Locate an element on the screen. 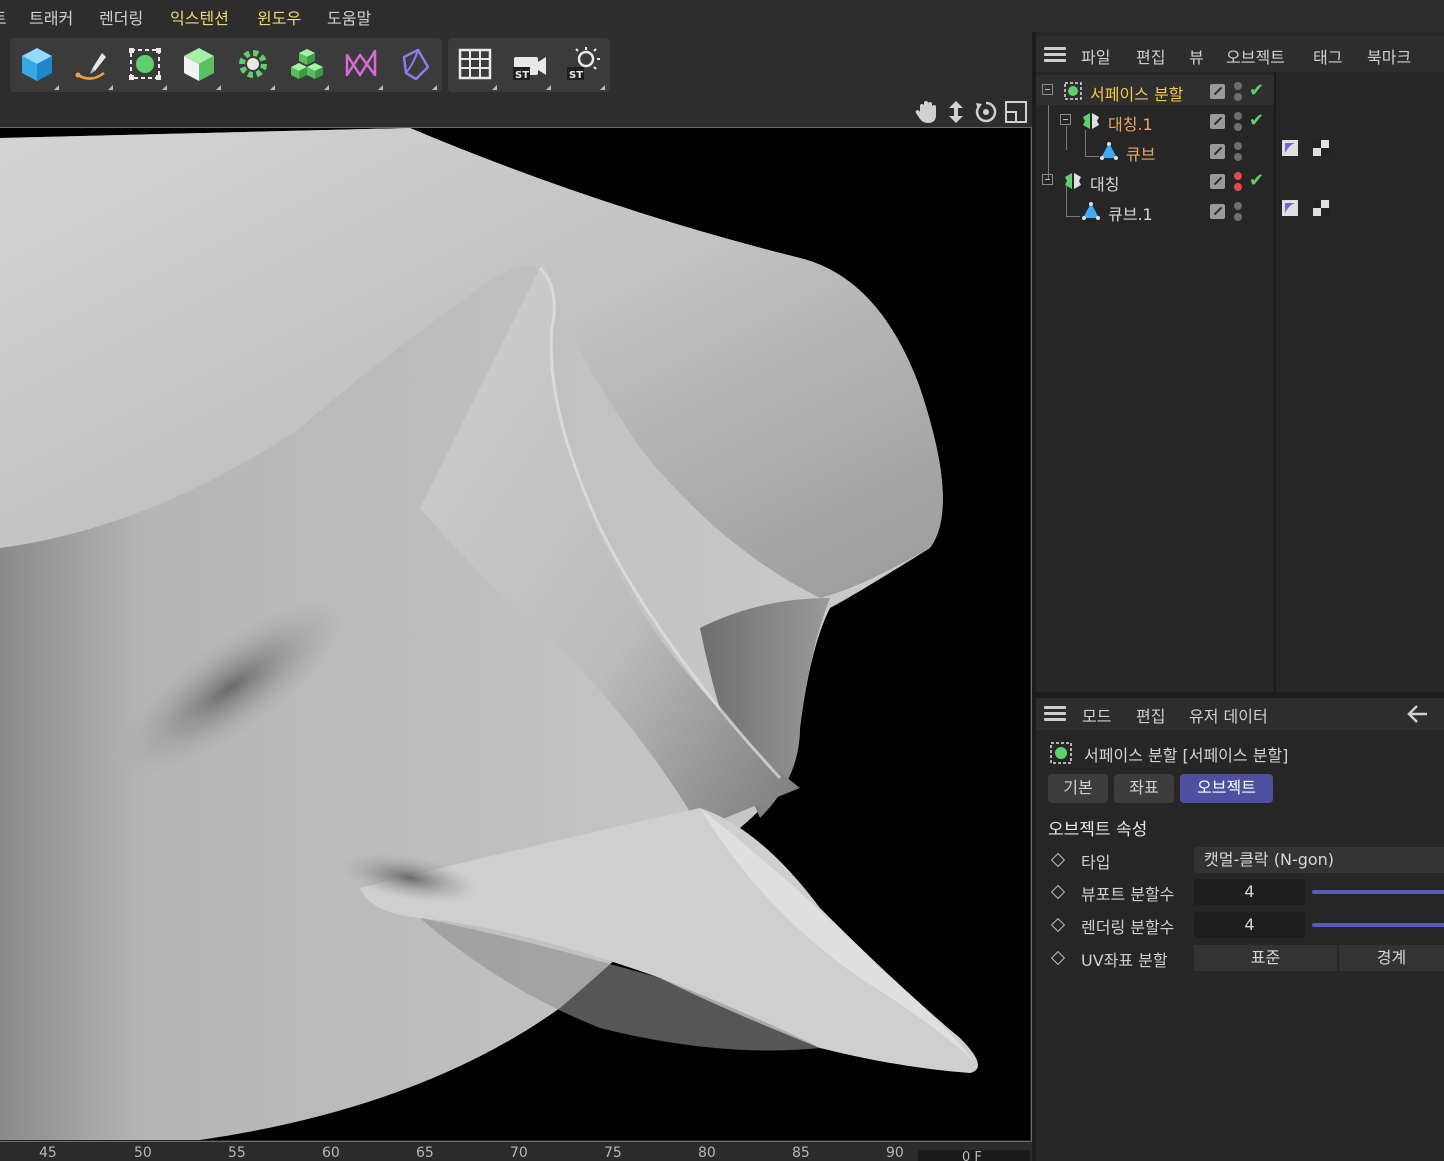  render-dot-hidden is located at coordinates (1238, 187).